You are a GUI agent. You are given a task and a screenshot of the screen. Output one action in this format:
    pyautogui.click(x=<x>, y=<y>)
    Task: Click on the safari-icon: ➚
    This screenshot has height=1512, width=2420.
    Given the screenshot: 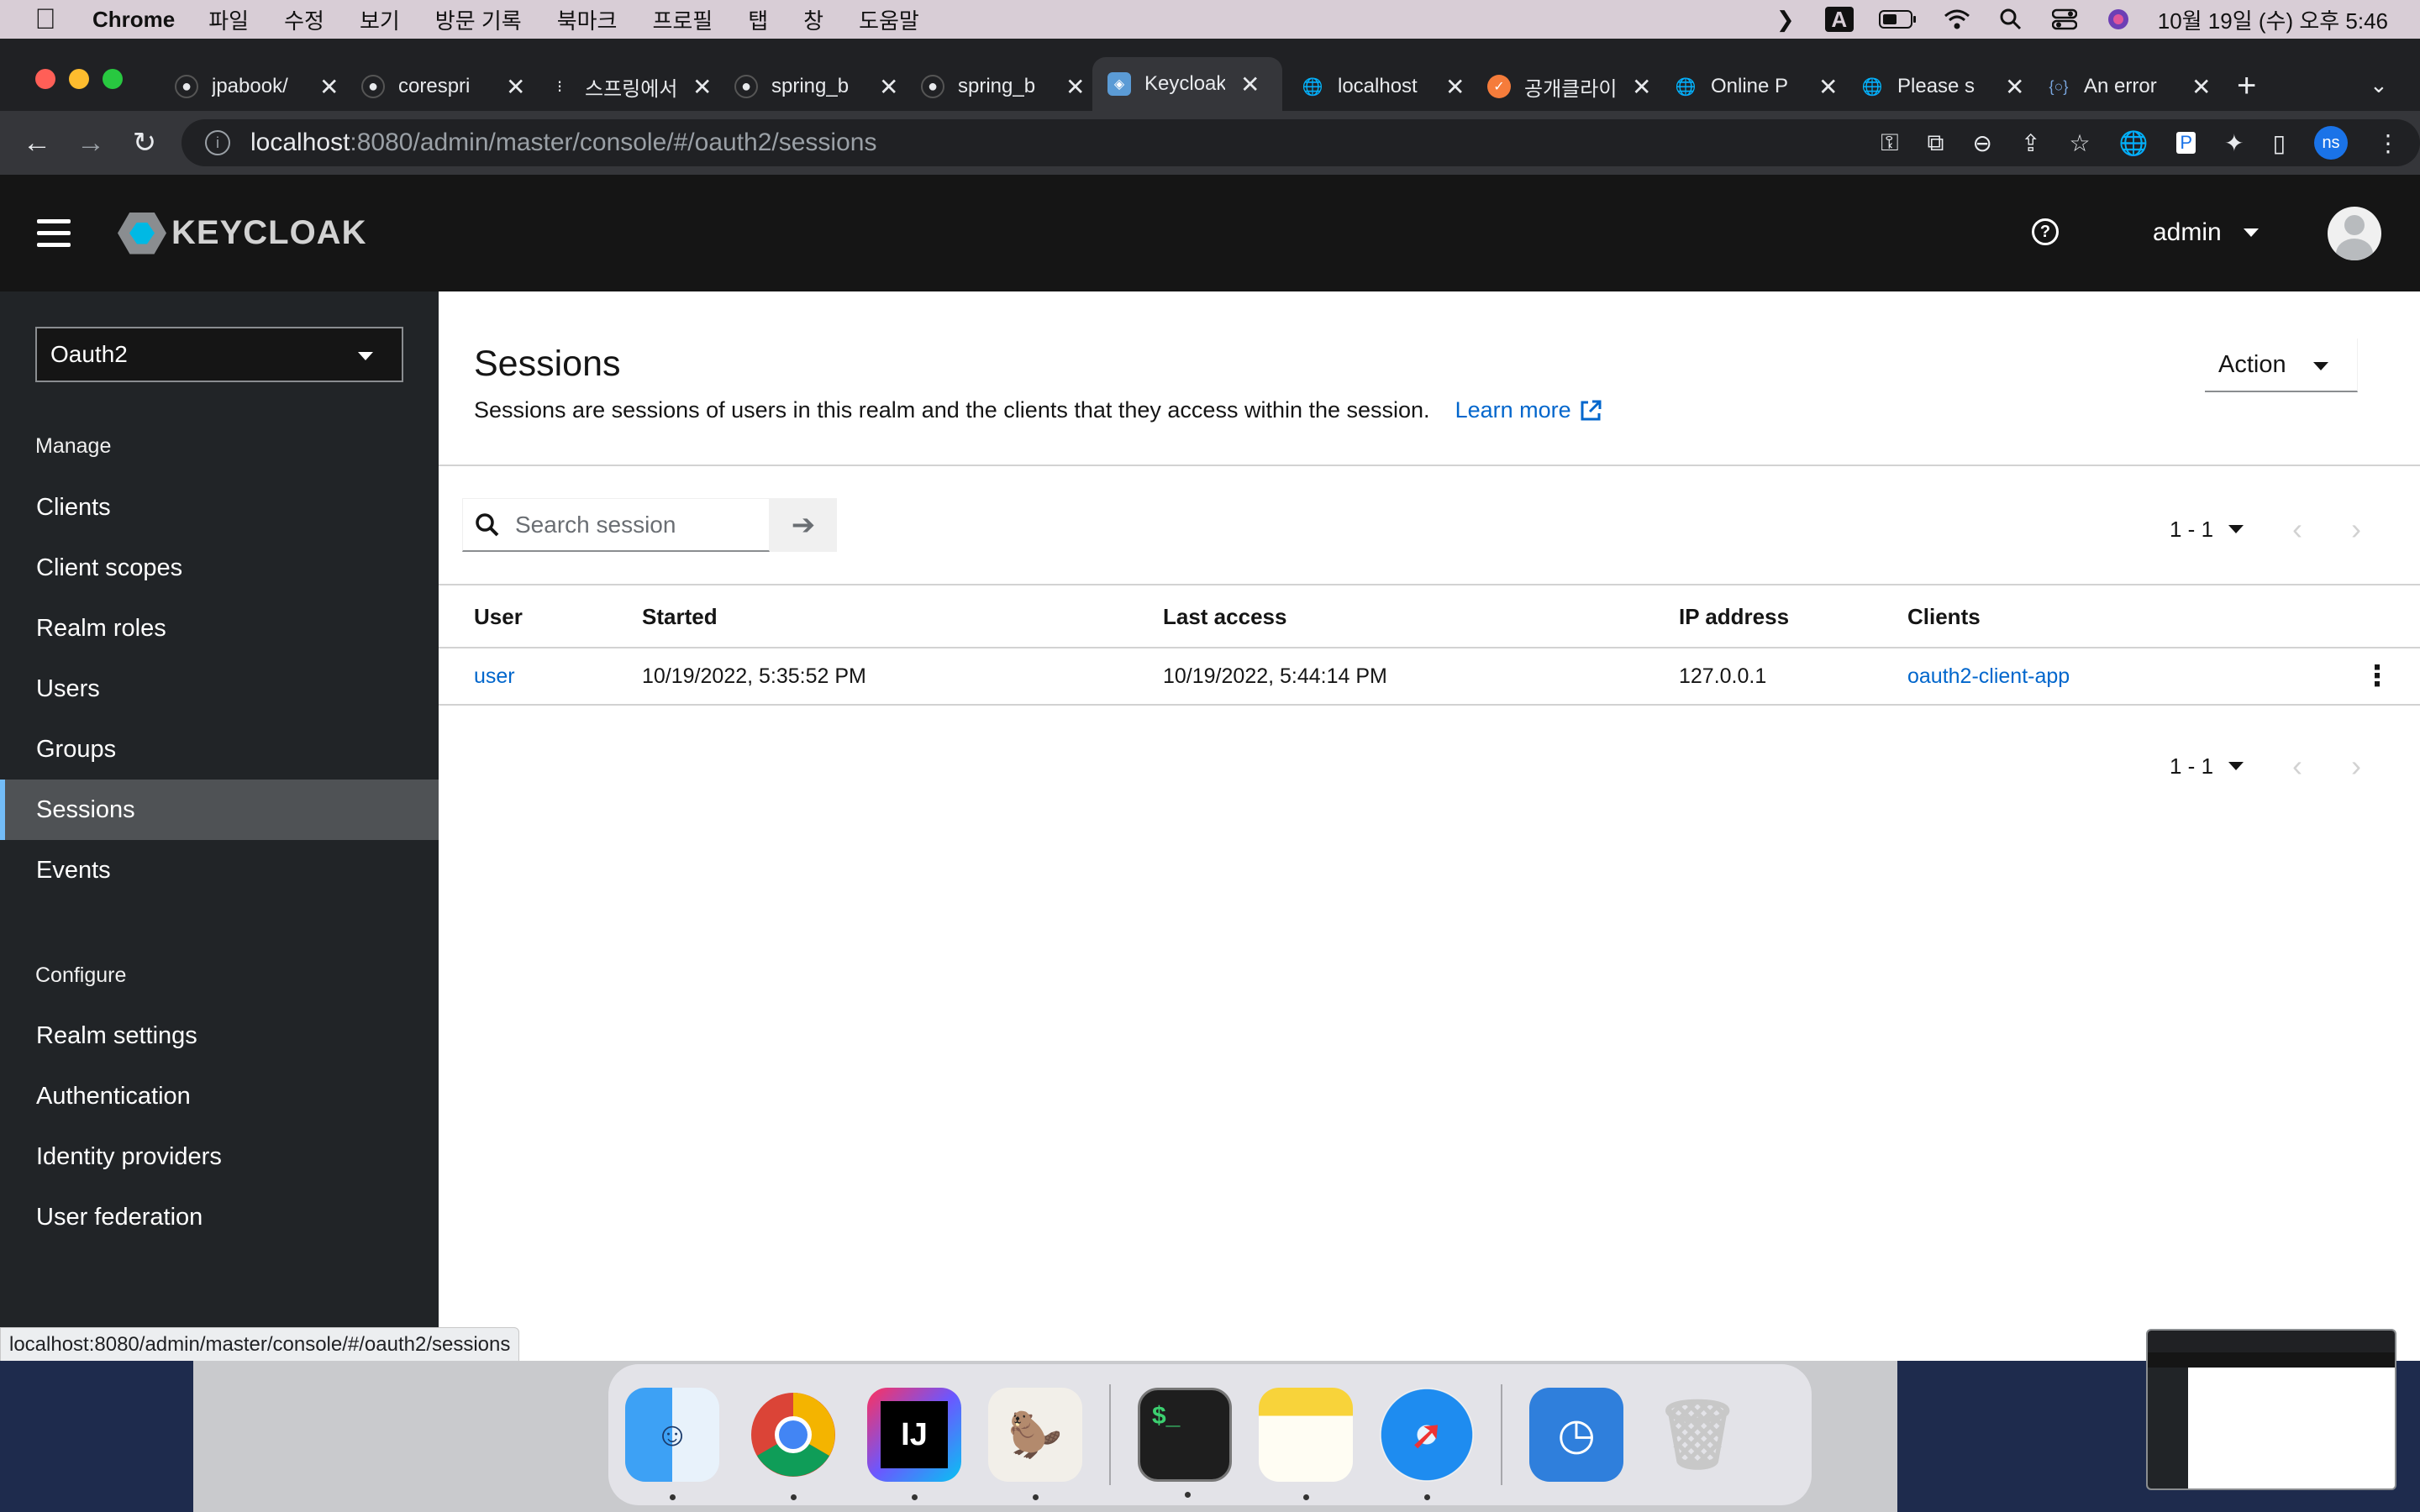 What is the action you would take?
    pyautogui.click(x=1427, y=1444)
    